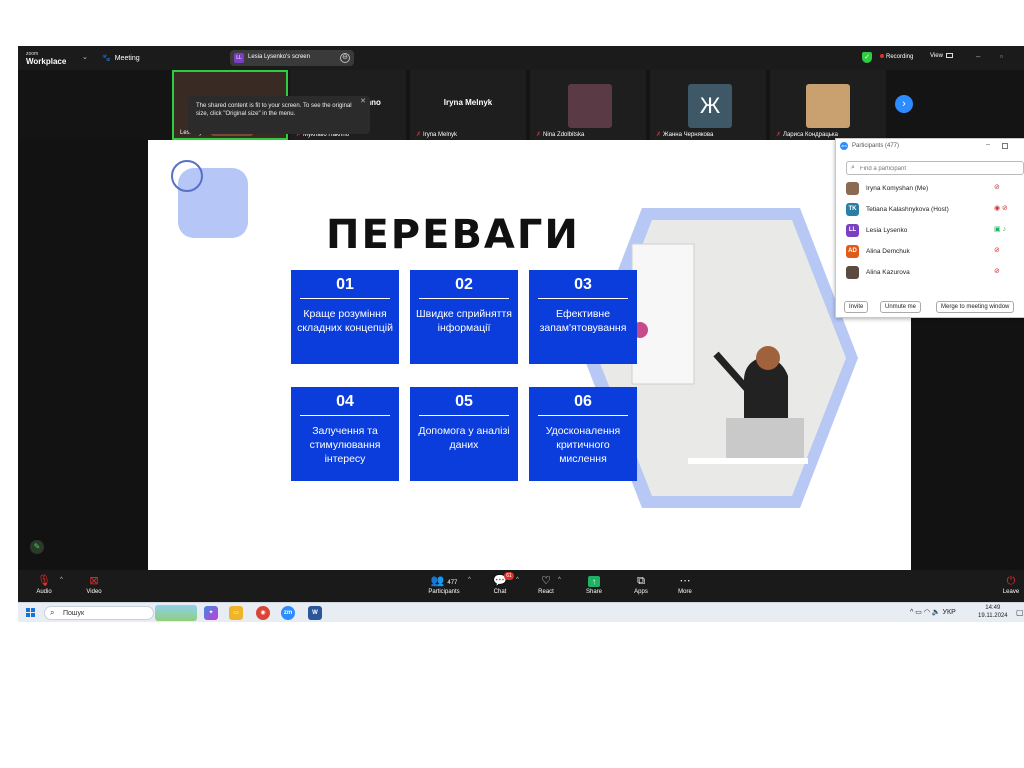 Image resolution: width=1024 pixels, height=768 pixels. What do you see at coordinates (464, 434) in the screenshot?
I see `advantage-card: 05 Допомога у аналізі даних` at bounding box center [464, 434].